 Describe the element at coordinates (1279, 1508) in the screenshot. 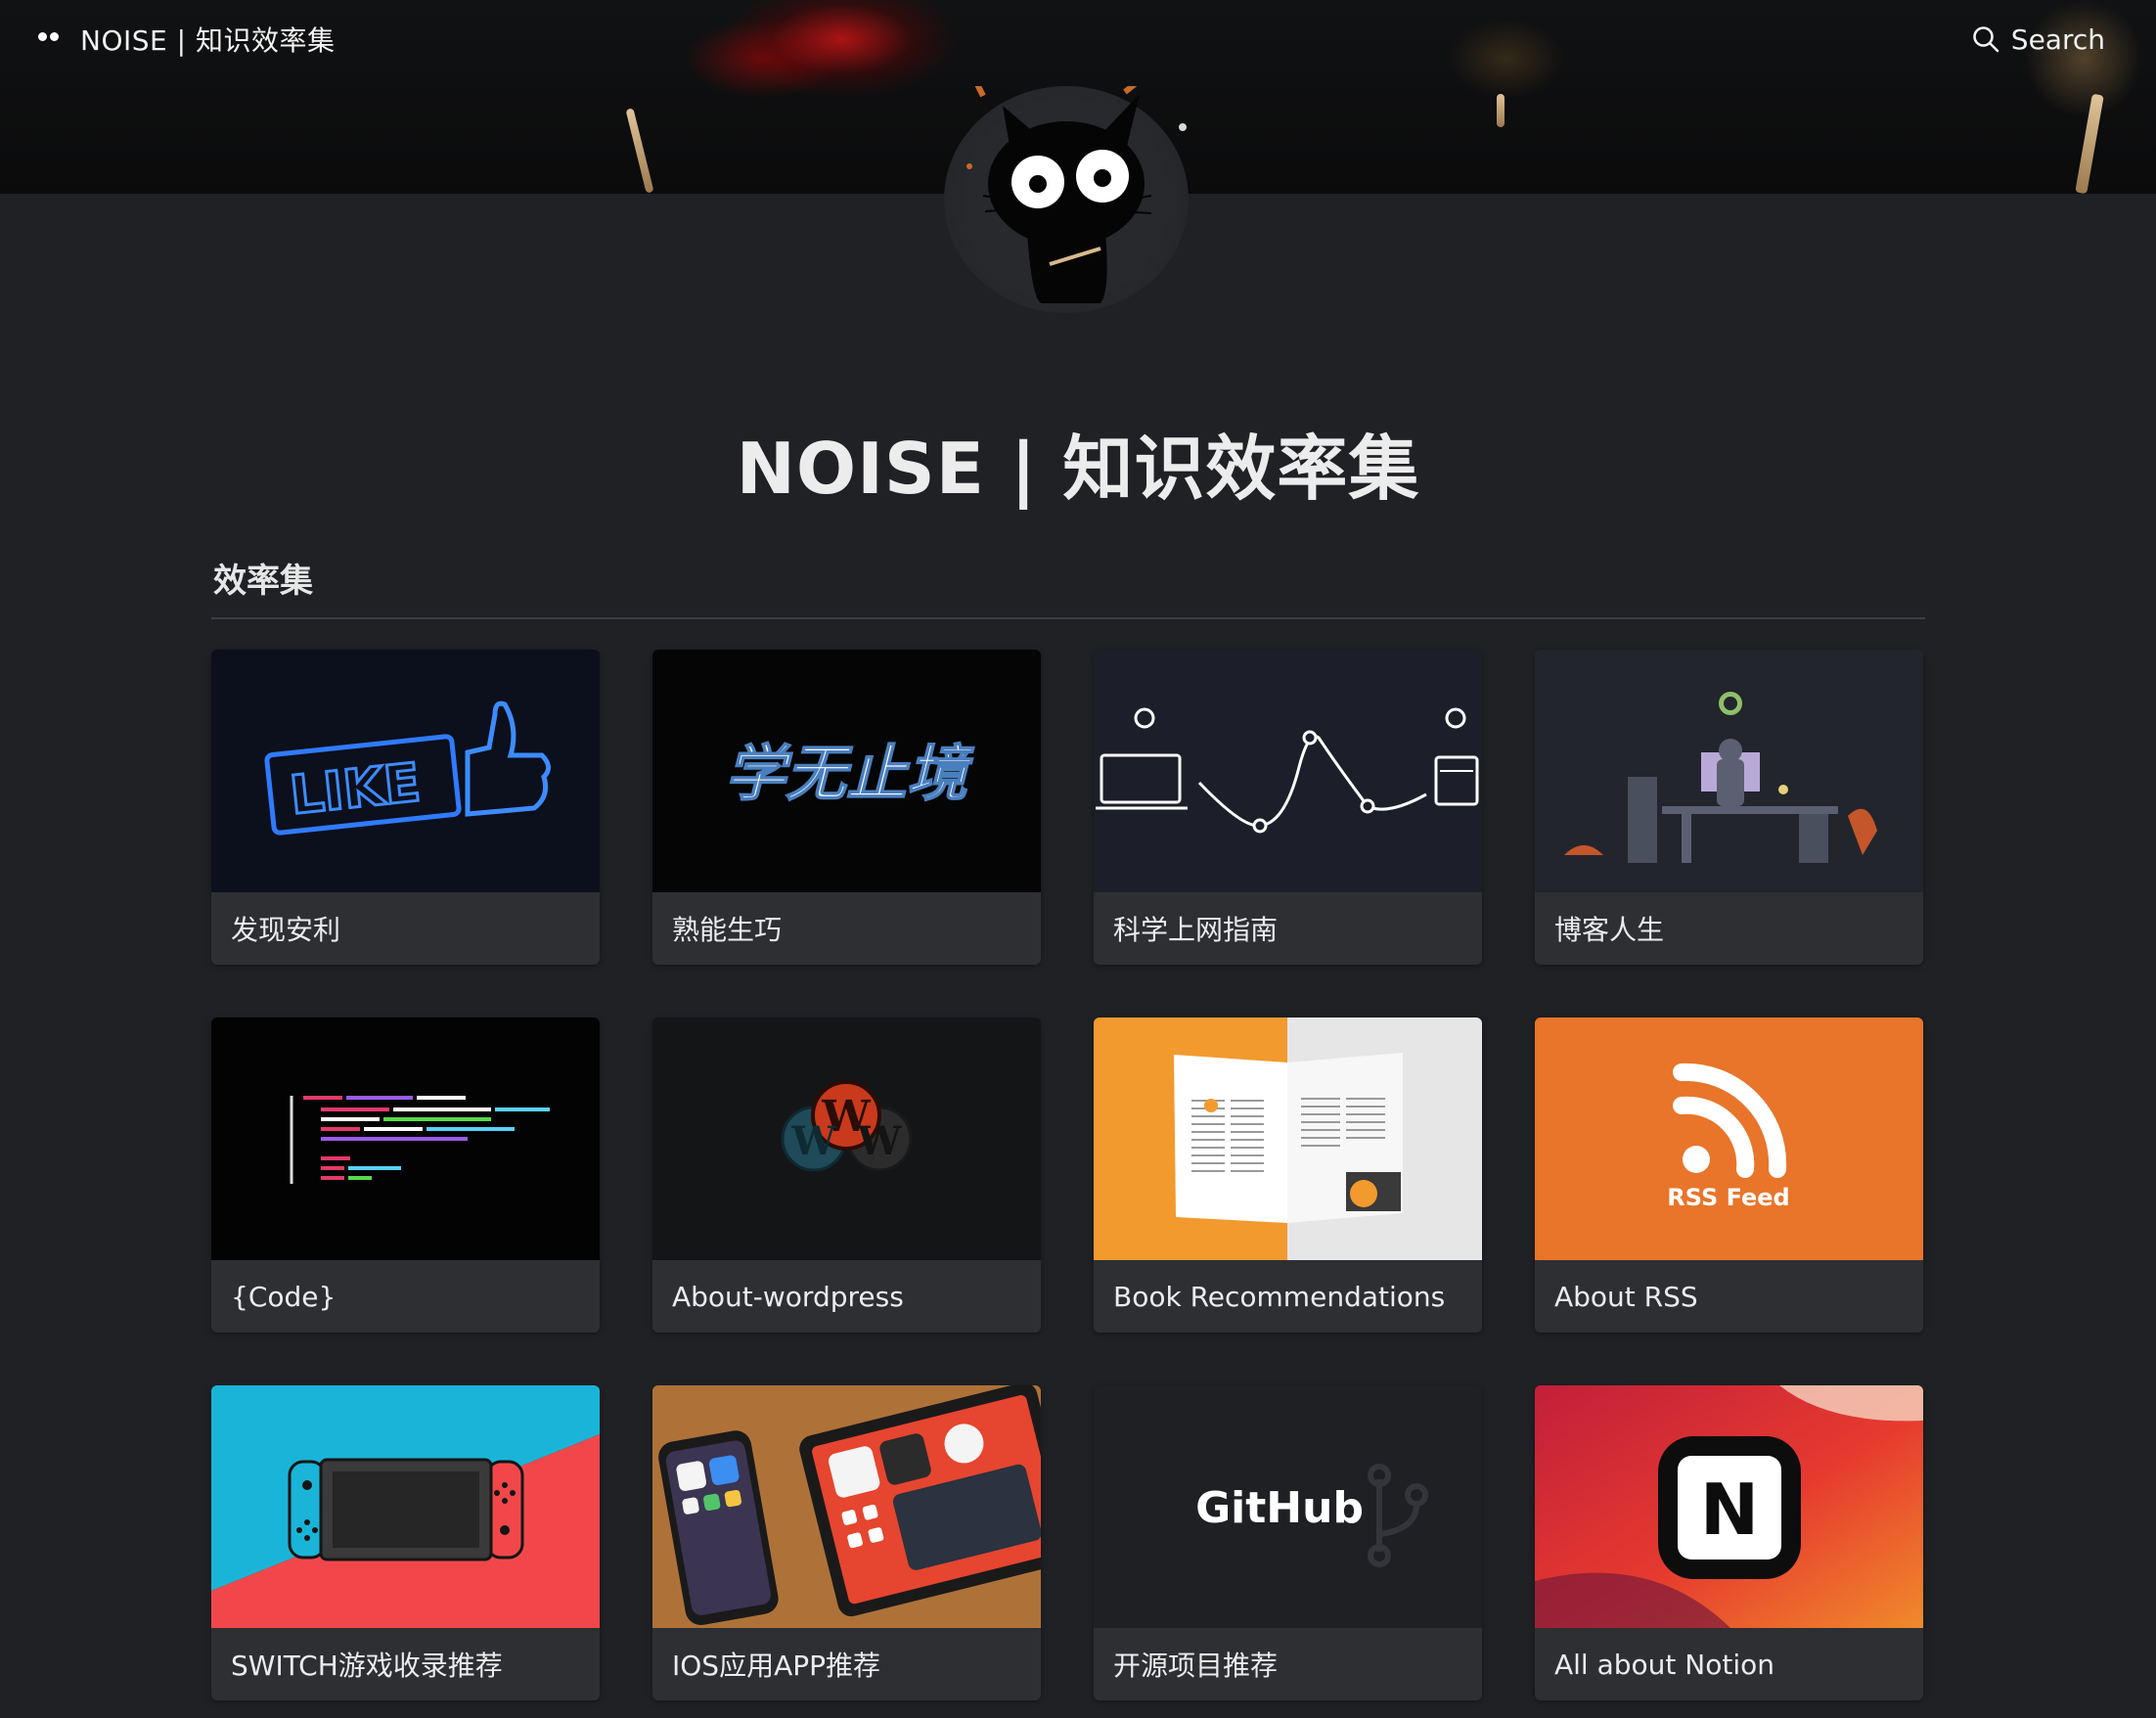

I see `github-text: GitHub` at that location.